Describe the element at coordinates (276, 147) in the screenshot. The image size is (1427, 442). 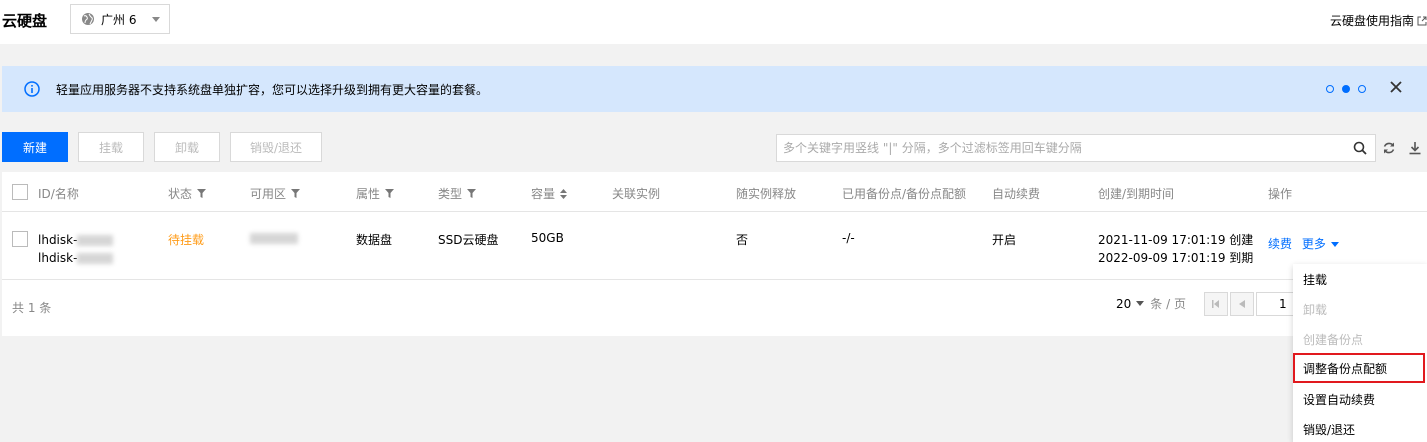
I see `destroy-button: 销毁/退还` at that location.